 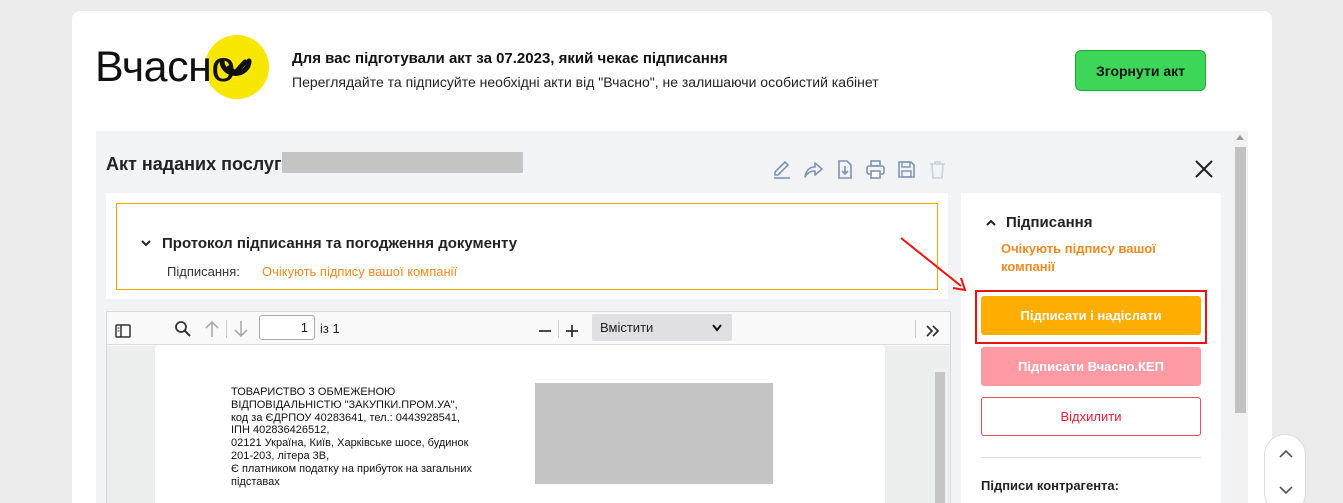 What do you see at coordinates (1286, 490) in the screenshot?
I see `scroll-to-bottom-icon` at bounding box center [1286, 490].